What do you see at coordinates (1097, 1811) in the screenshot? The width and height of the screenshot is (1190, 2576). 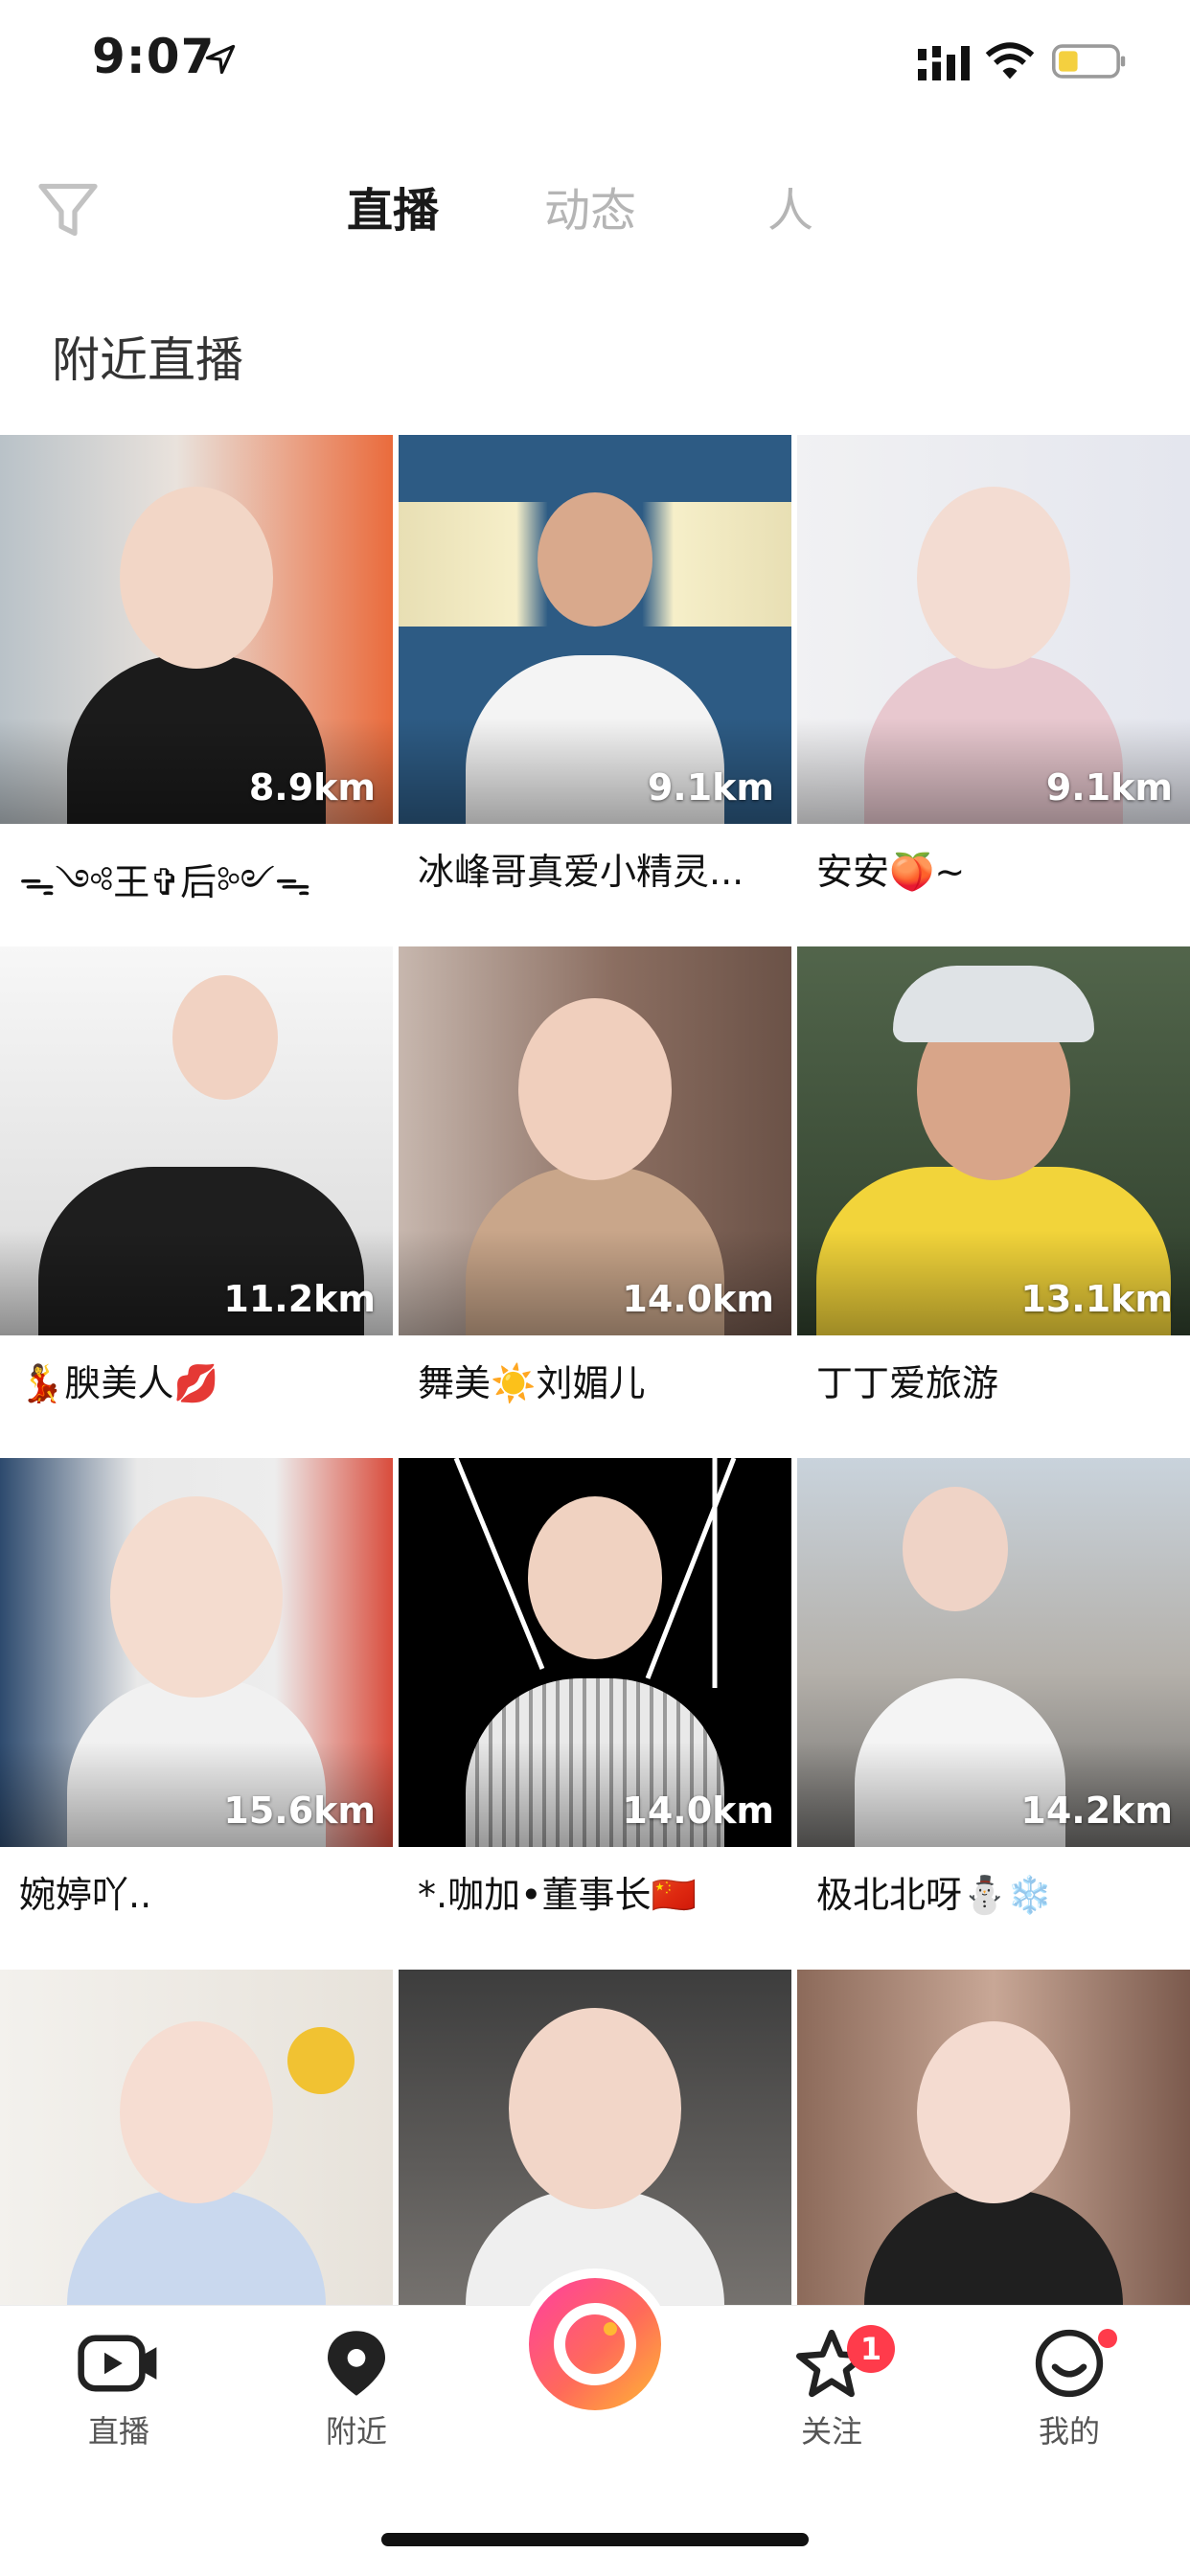 I see `stream-distance: 14.2km` at bounding box center [1097, 1811].